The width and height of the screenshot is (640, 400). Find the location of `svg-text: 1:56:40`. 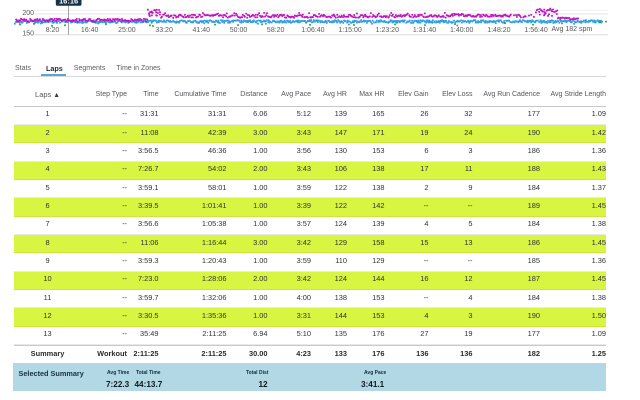

svg-text: 1:56:40 is located at coordinates (535, 30).